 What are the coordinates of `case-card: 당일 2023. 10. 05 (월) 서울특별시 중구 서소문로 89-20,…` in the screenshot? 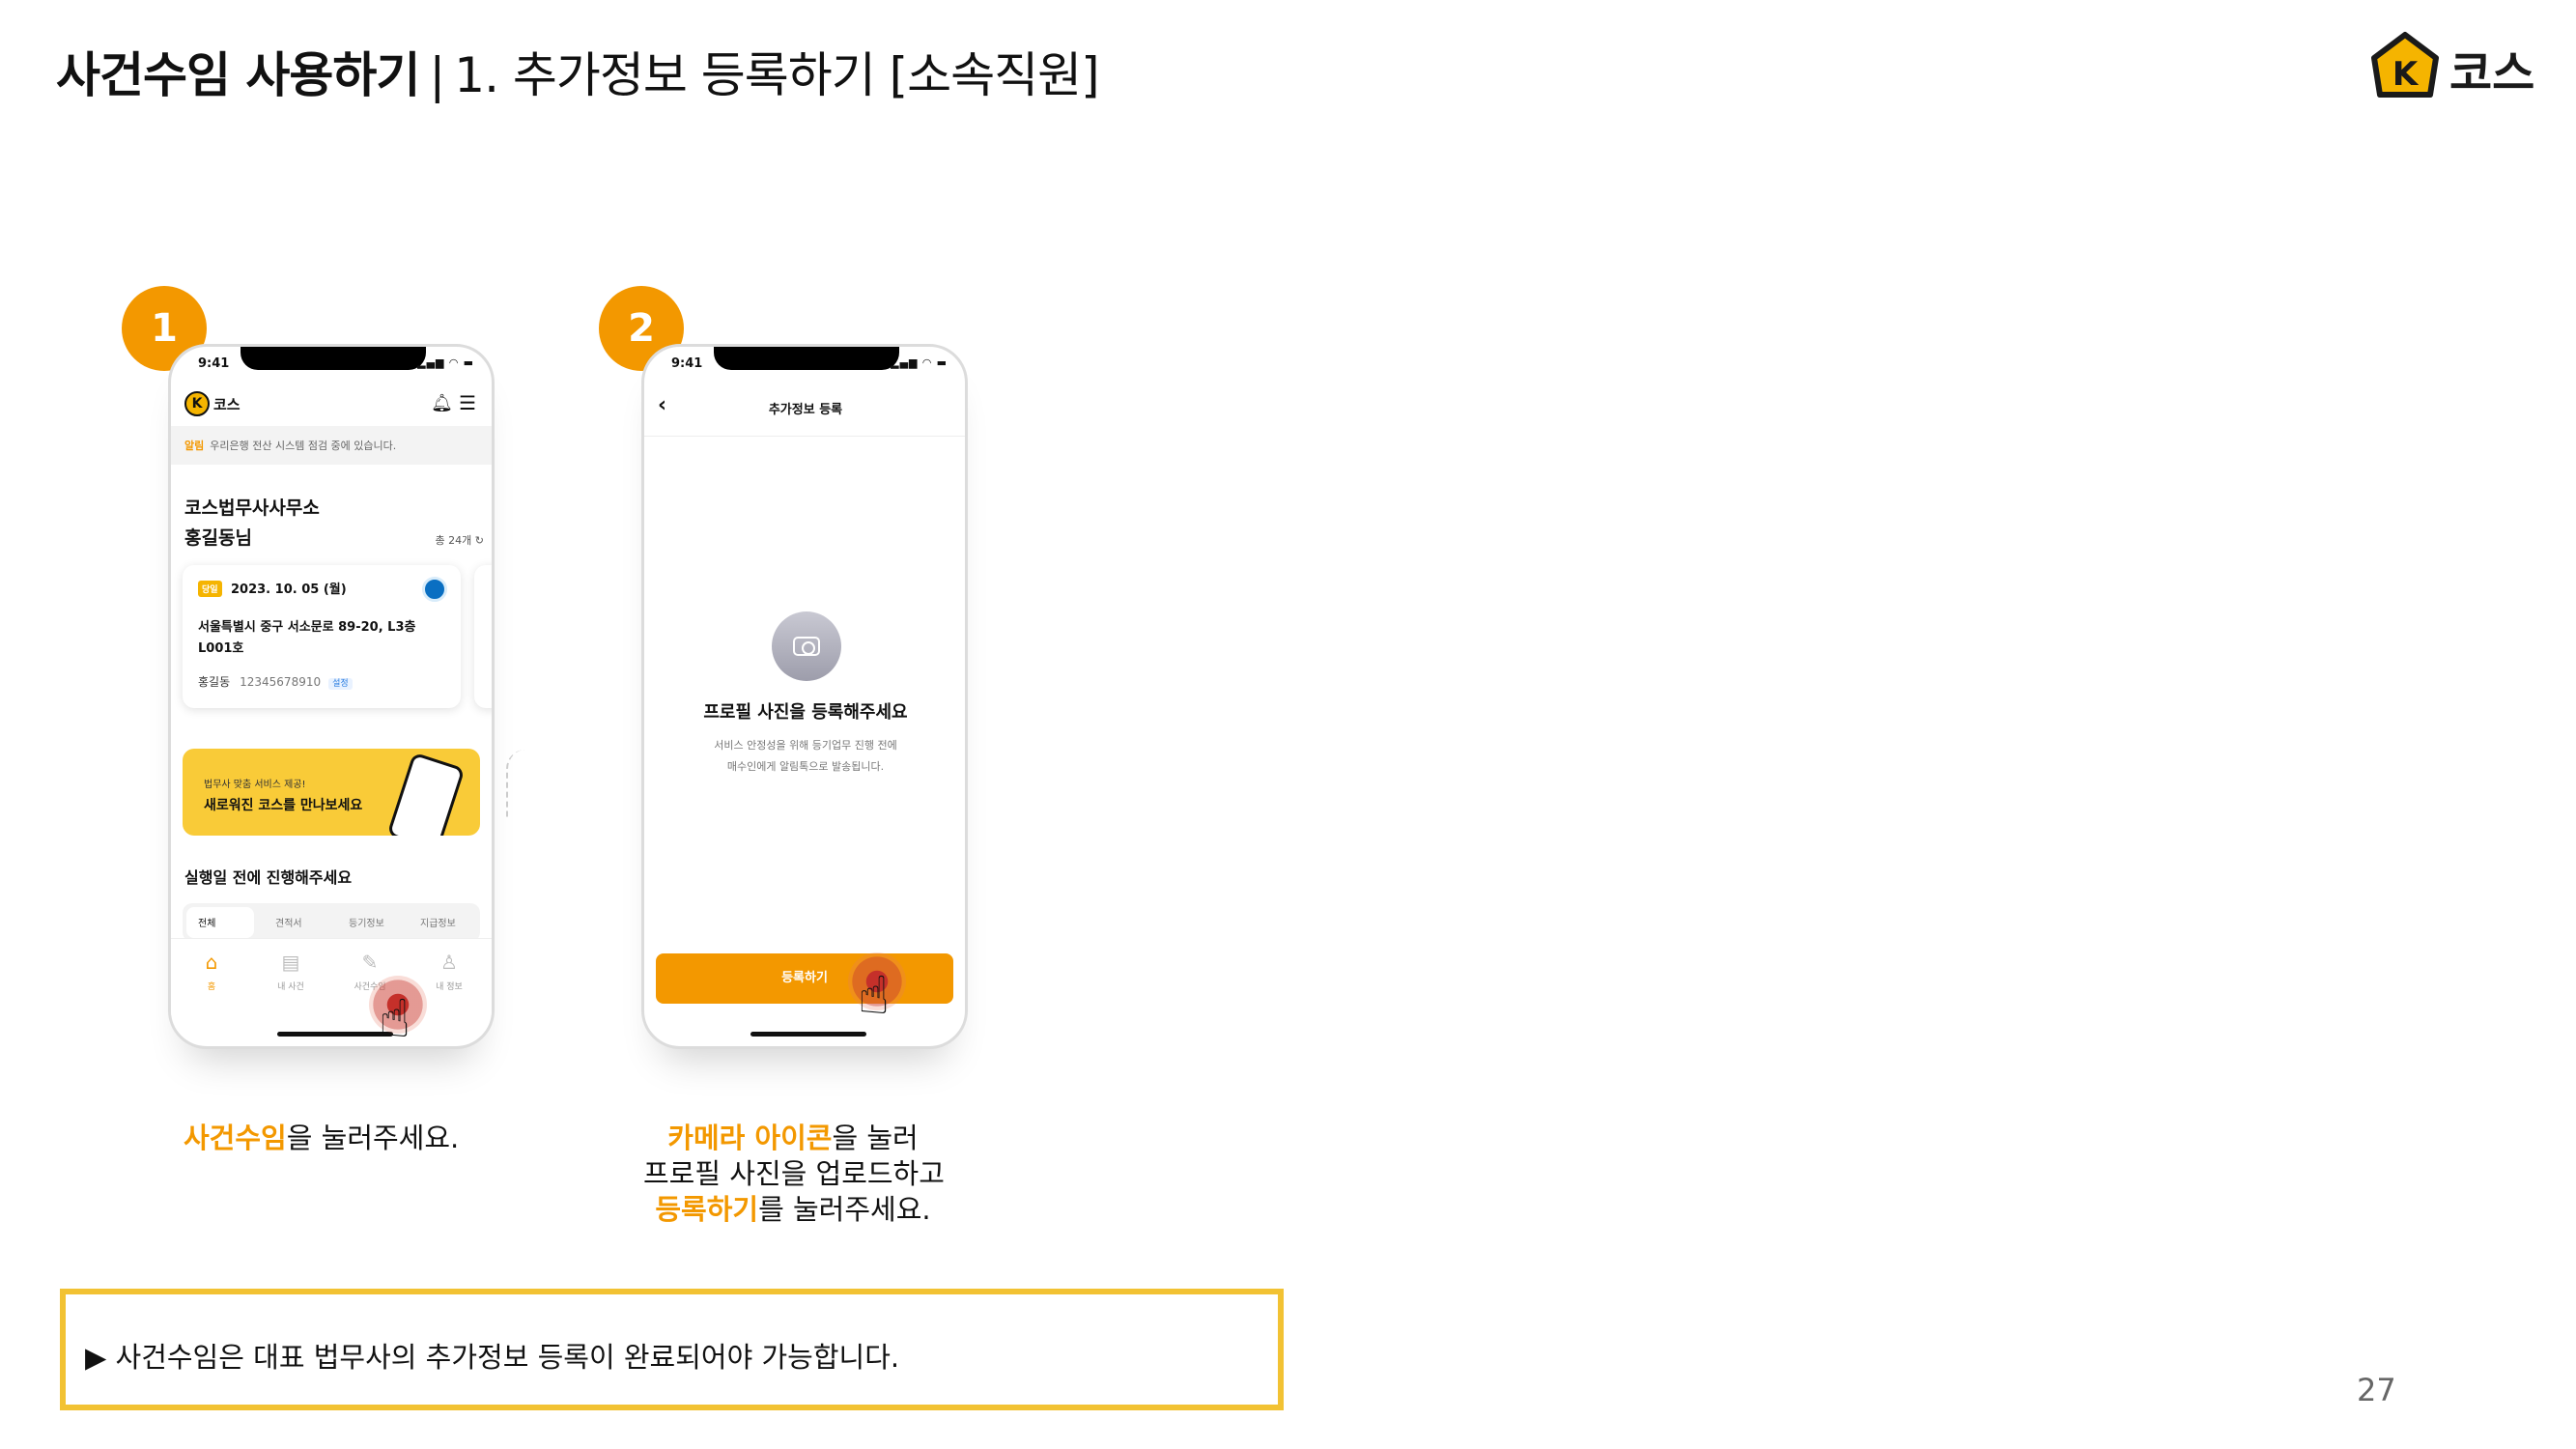 It's located at (322, 636).